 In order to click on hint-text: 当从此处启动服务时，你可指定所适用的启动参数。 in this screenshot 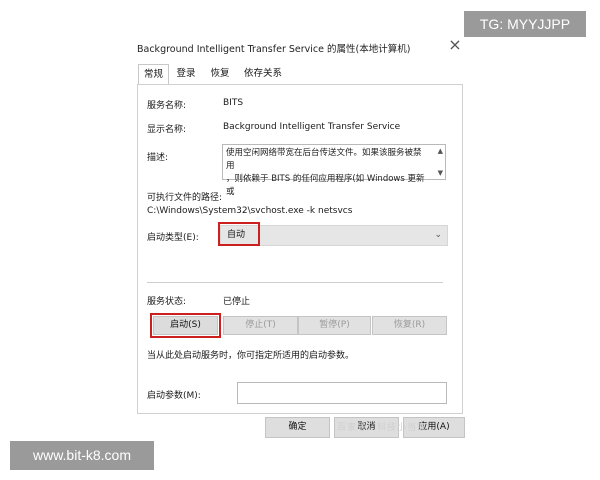, I will do `click(251, 356)`.